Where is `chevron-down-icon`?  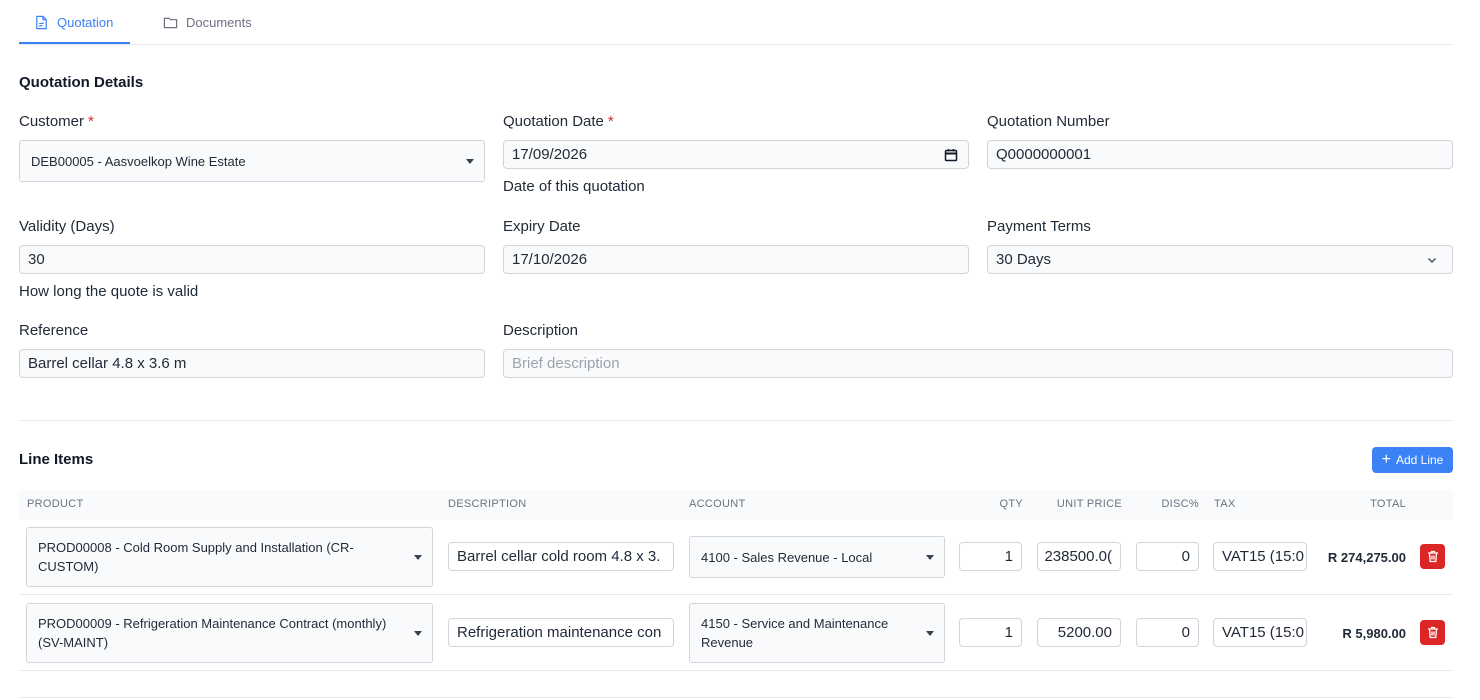
chevron-down-icon is located at coordinates (1432, 260).